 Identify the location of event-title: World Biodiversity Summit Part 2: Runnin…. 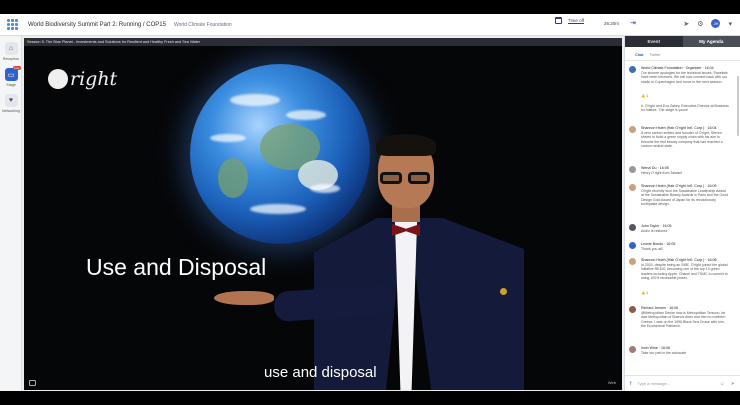
(97, 24).